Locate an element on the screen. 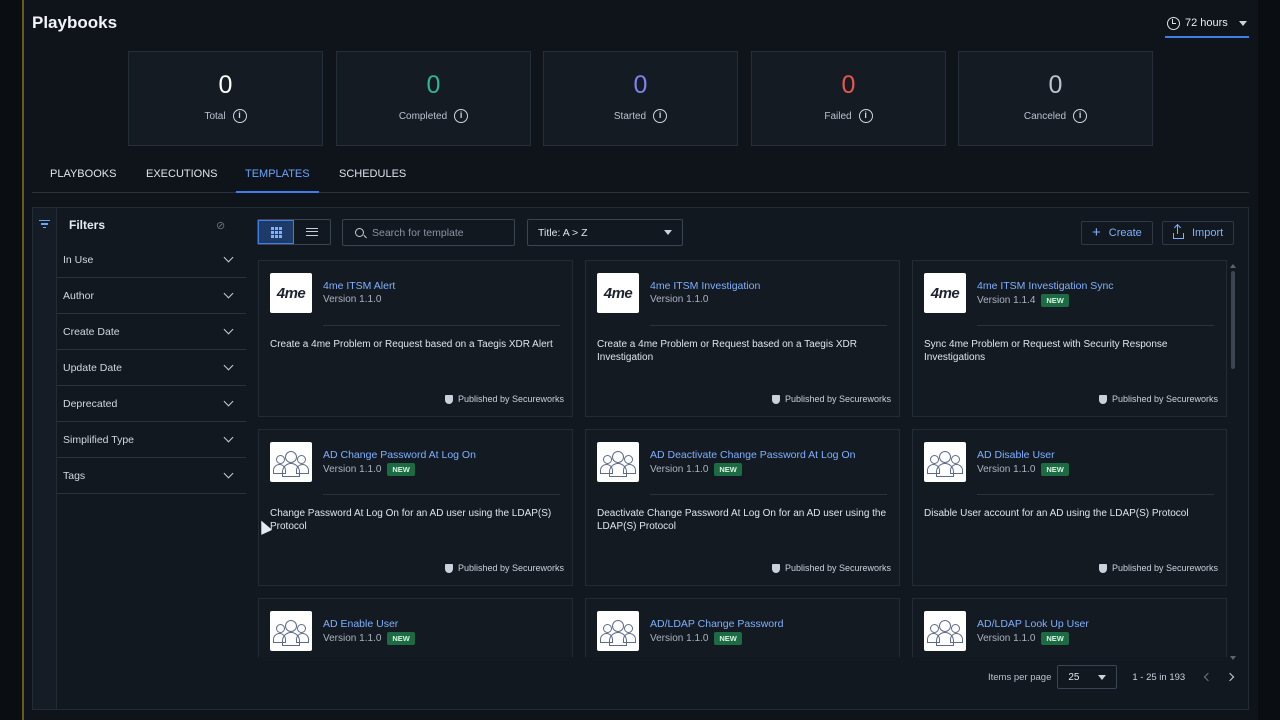  filter-update-date: Update Date is located at coordinates (151, 368).